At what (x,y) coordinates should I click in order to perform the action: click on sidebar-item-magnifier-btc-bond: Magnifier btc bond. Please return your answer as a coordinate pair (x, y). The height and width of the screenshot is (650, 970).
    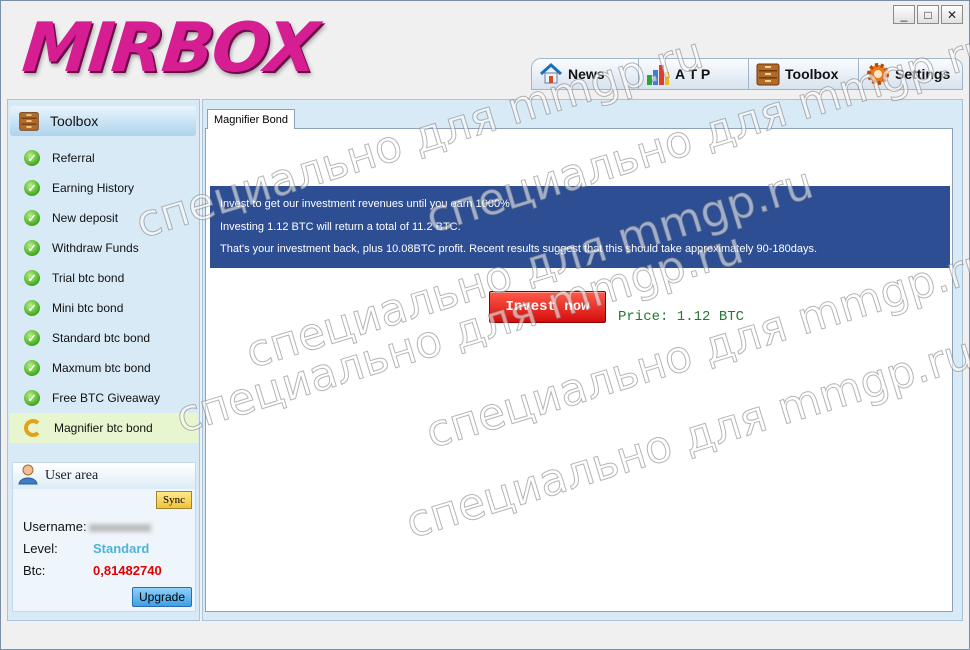
    Looking at the image, I should click on (104, 428).